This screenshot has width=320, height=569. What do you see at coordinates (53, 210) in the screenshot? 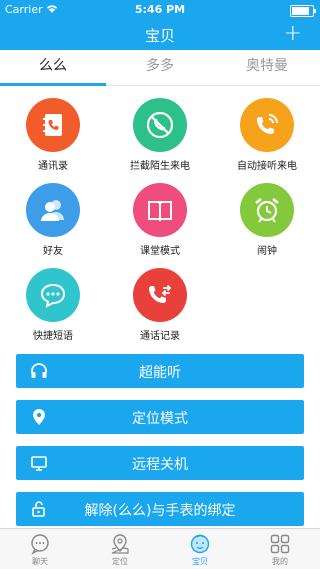
I see `friends-icon` at bounding box center [53, 210].